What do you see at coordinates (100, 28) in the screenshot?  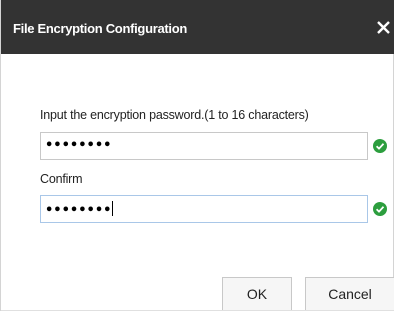 I see `dialog-title: File Encryption Configuration` at bounding box center [100, 28].